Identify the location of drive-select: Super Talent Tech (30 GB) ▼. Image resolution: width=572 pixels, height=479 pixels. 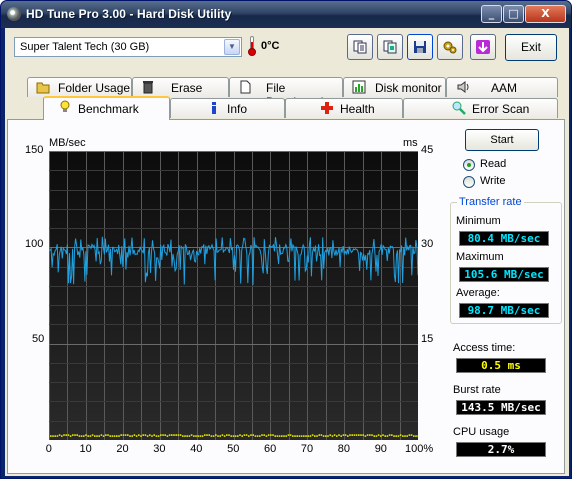
(128, 47).